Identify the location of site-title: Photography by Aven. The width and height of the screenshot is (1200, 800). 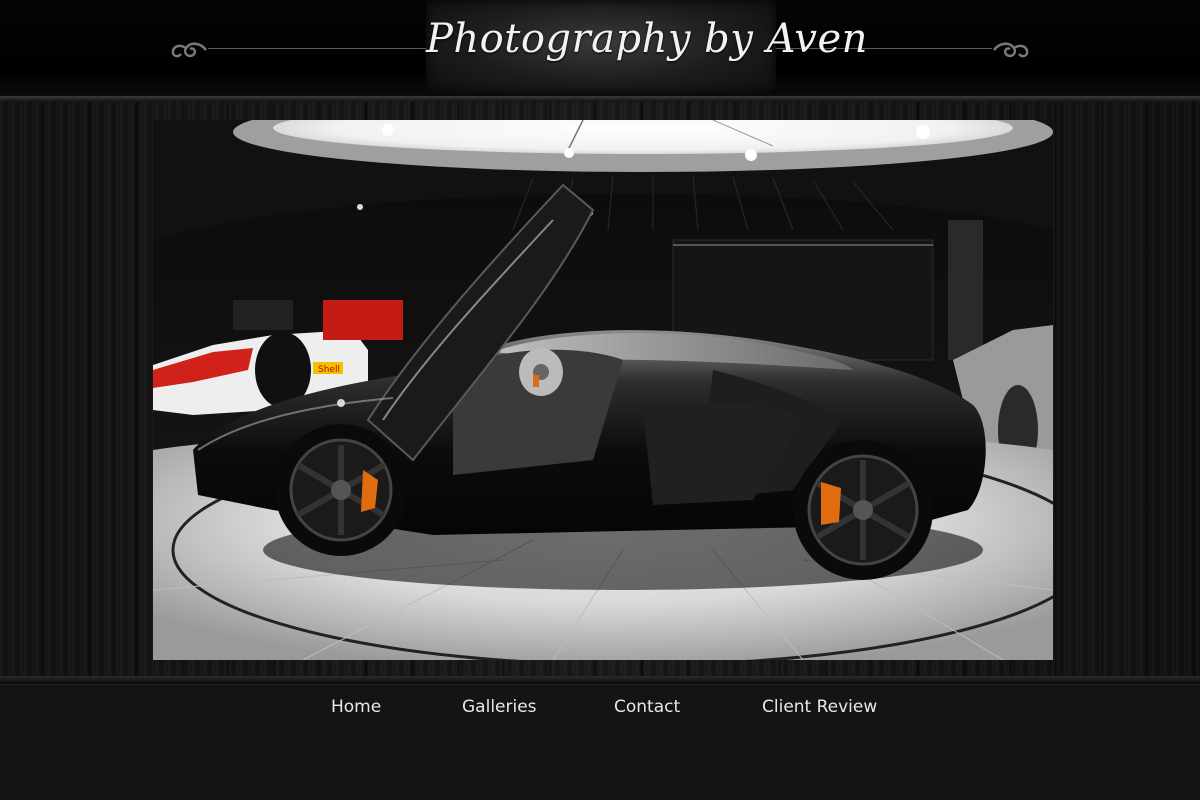
(646, 39).